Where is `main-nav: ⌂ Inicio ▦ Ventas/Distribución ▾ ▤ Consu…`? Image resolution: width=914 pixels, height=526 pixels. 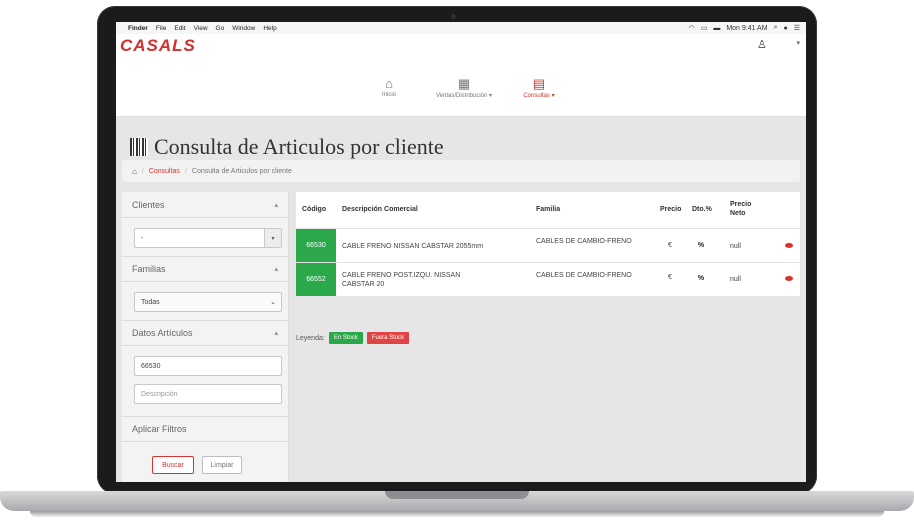
main-nav: ⌂ Inicio ▦ Ventas/Distribución ▾ ▤ Consu… is located at coordinates (461, 94).